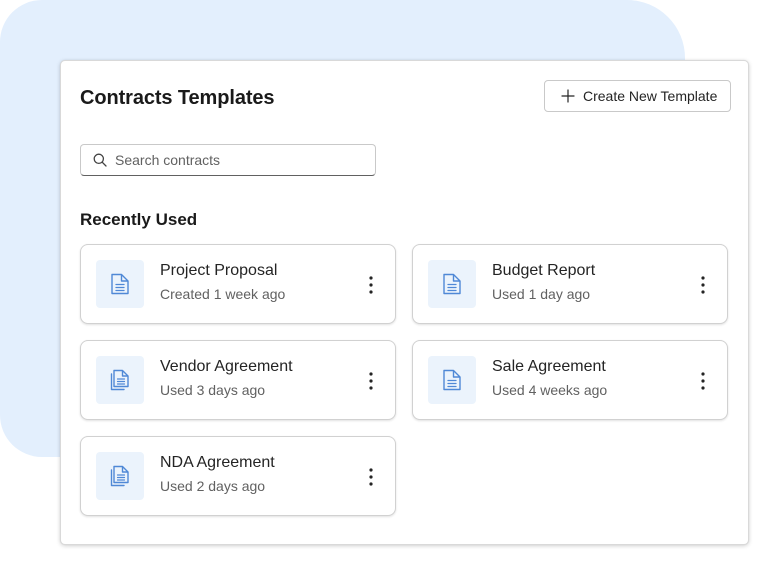  What do you see at coordinates (177, 98) in the screenshot?
I see `page-title: Contracts Templates` at bounding box center [177, 98].